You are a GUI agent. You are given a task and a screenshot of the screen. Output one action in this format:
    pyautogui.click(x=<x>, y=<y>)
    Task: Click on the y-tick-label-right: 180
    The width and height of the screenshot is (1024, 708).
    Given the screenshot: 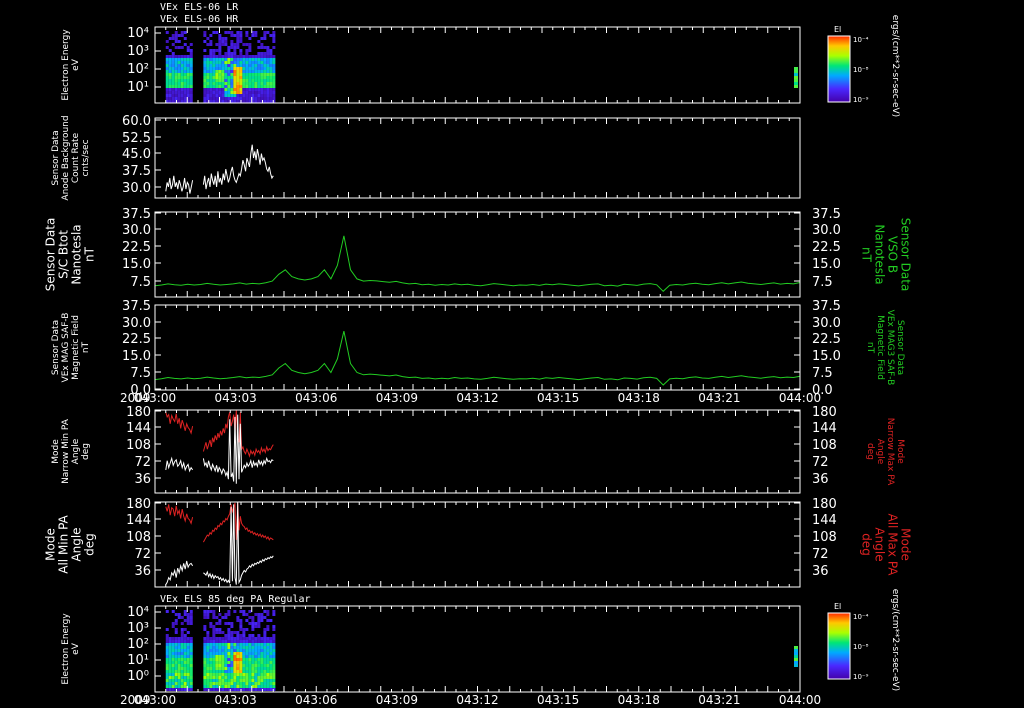 What is the action you would take?
    pyautogui.click(x=824, y=412)
    